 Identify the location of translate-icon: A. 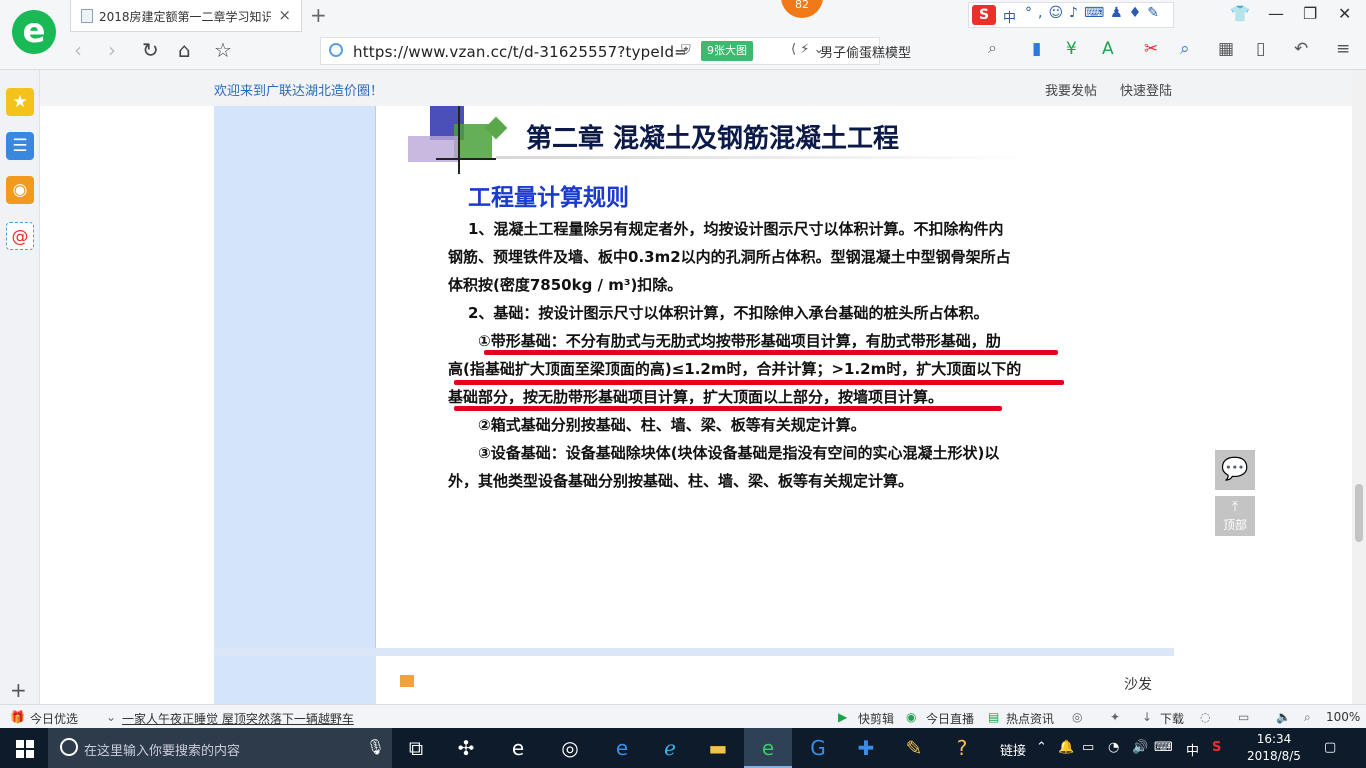
(1108, 49).